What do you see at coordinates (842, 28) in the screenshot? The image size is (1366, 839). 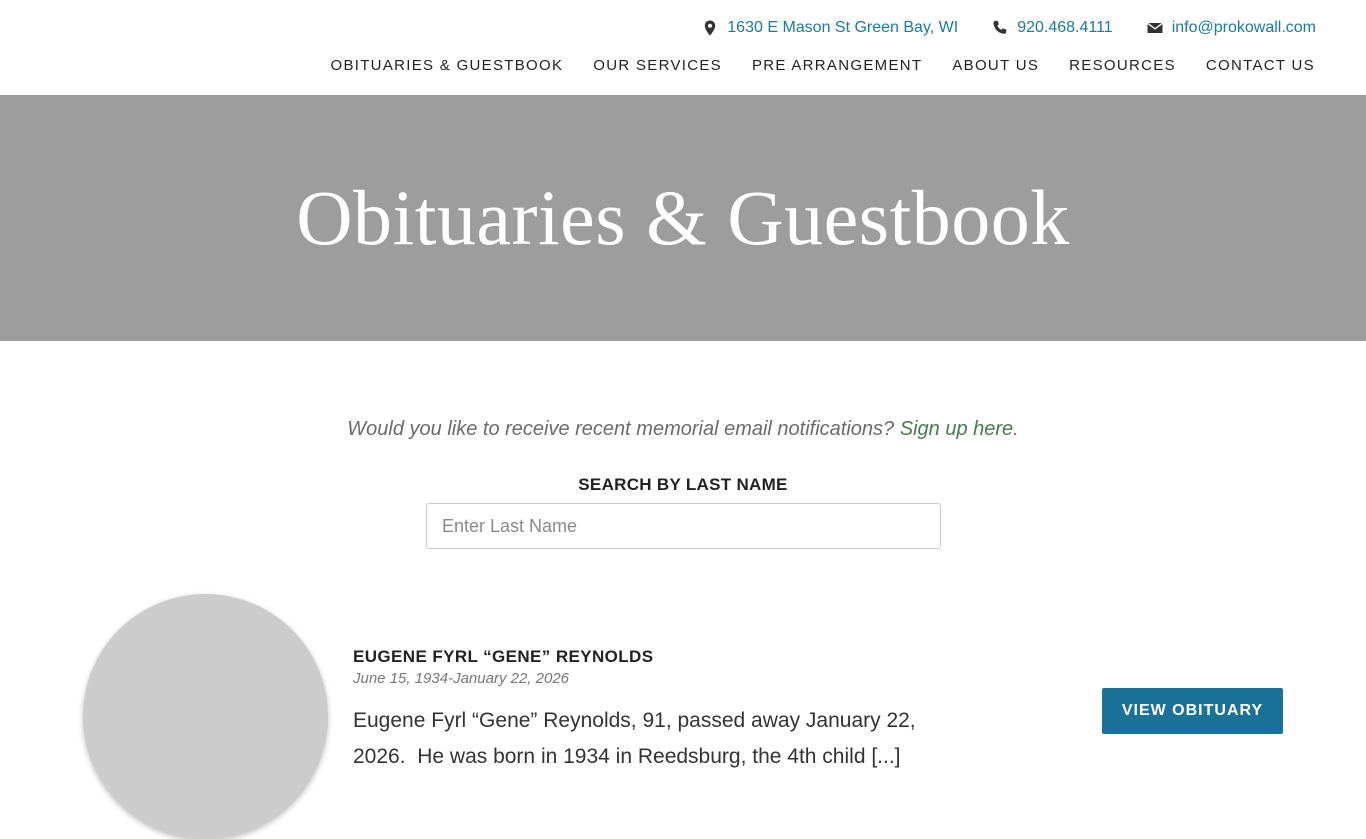 I see `address-link: 1630 E Mason St Green Bay, WI` at bounding box center [842, 28].